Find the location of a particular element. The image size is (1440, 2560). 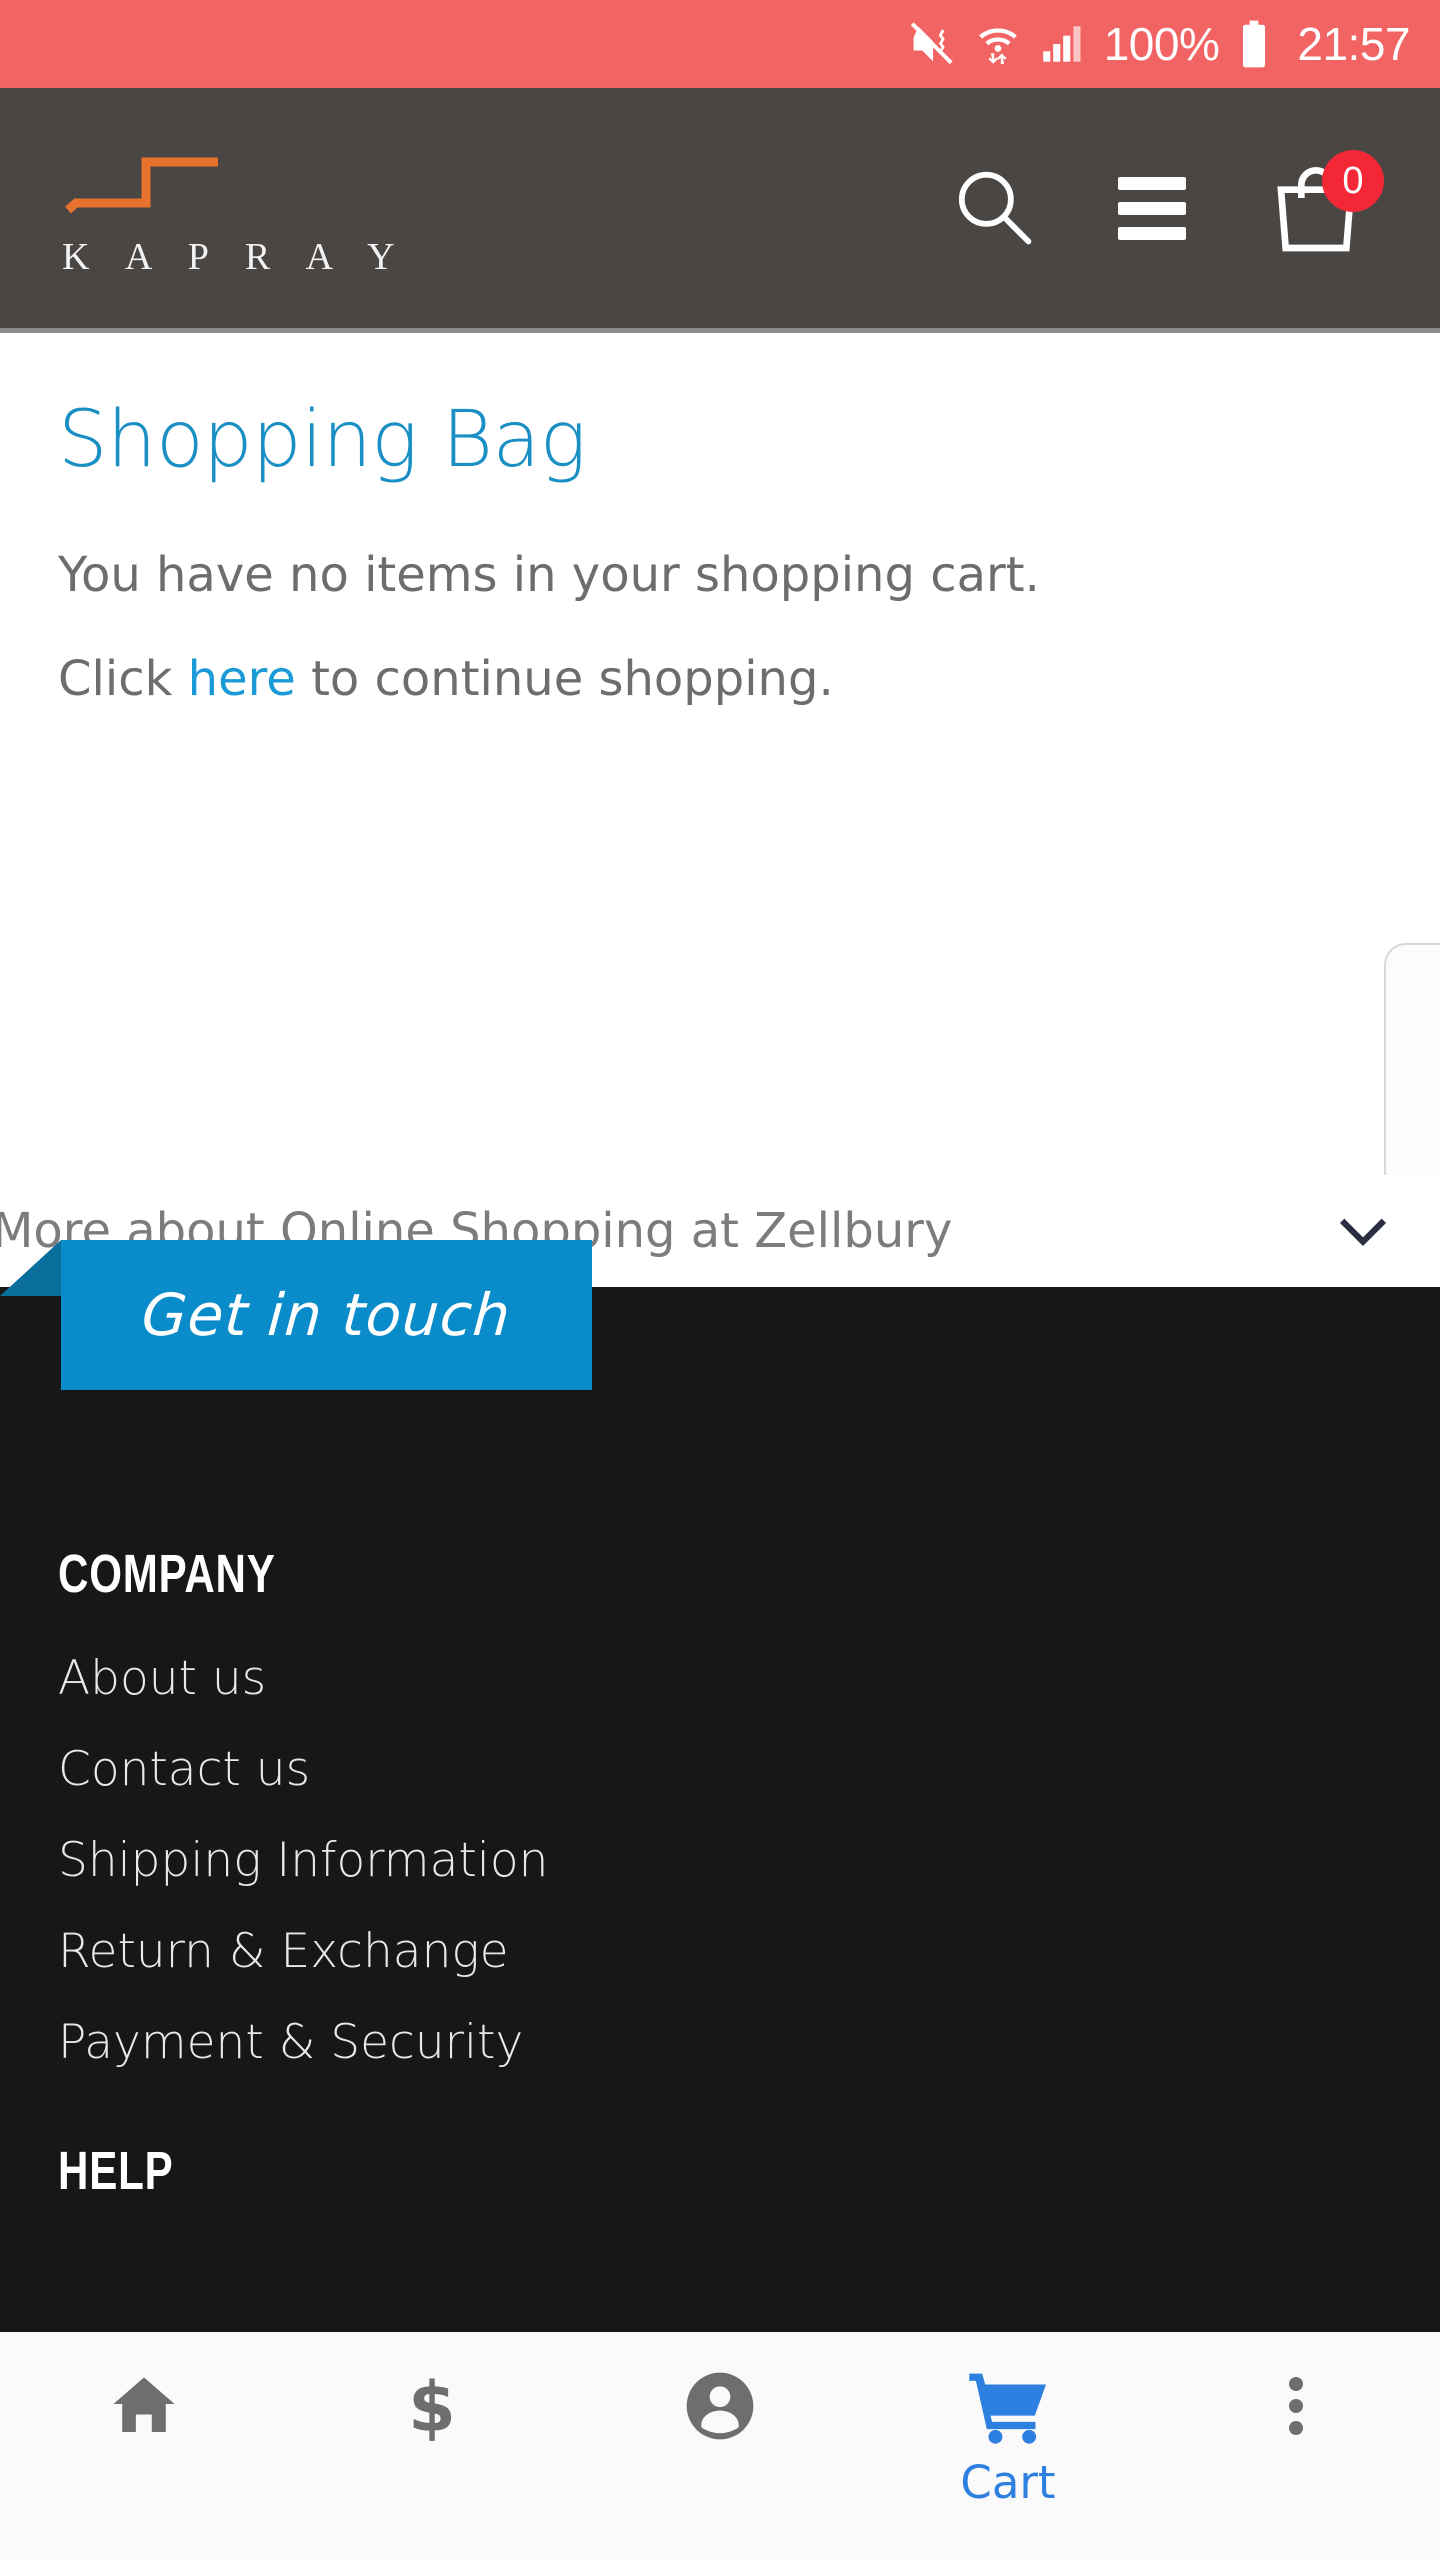

hamburger-menu-icon is located at coordinates (1152, 208).